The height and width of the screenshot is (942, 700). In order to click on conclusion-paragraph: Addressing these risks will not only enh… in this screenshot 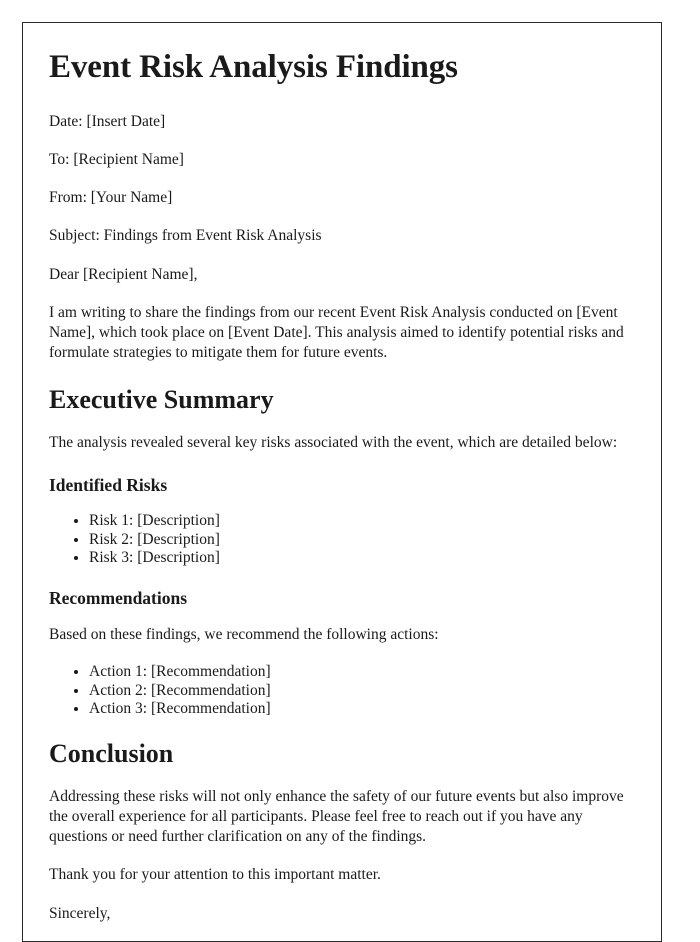, I will do `click(336, 816)`.